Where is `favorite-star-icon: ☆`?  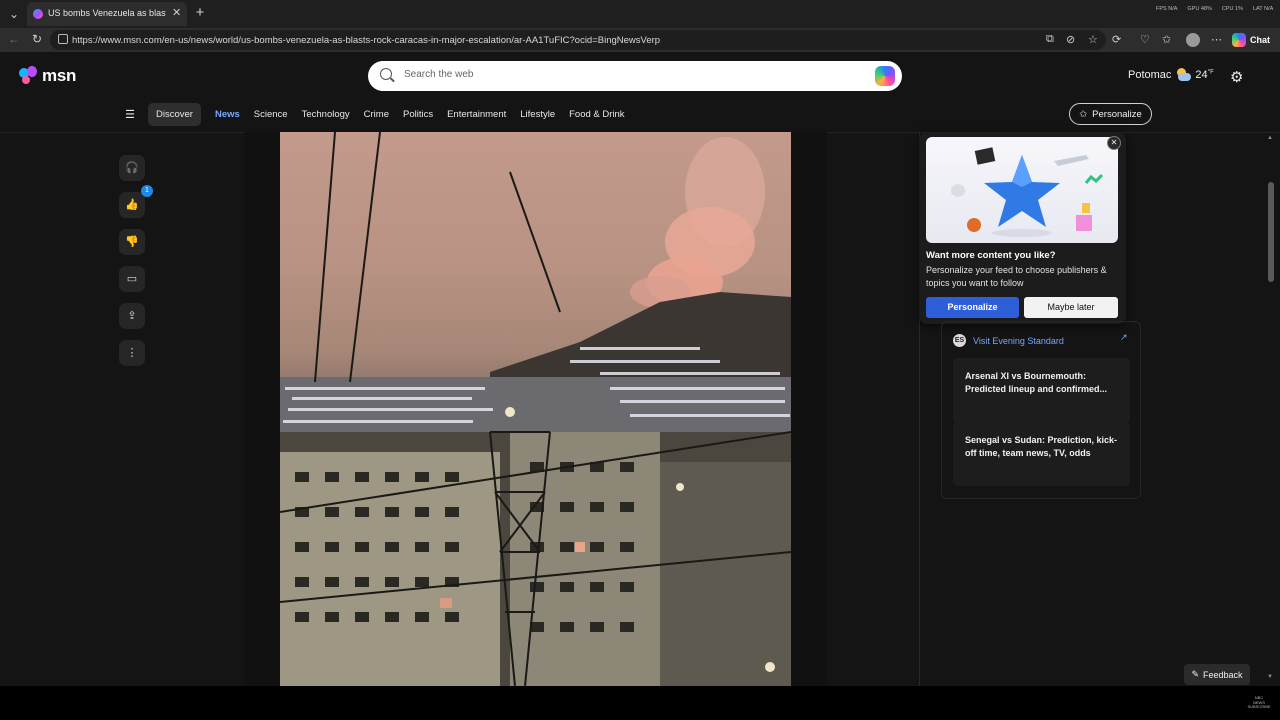
favorite-star-icon: ☆ is located at coordinates (1093, 39).